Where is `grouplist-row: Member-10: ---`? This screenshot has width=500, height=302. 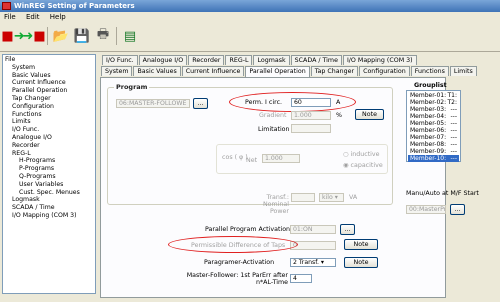 grouplist-row: Member-10: --- is located at coordinates (433, 158).